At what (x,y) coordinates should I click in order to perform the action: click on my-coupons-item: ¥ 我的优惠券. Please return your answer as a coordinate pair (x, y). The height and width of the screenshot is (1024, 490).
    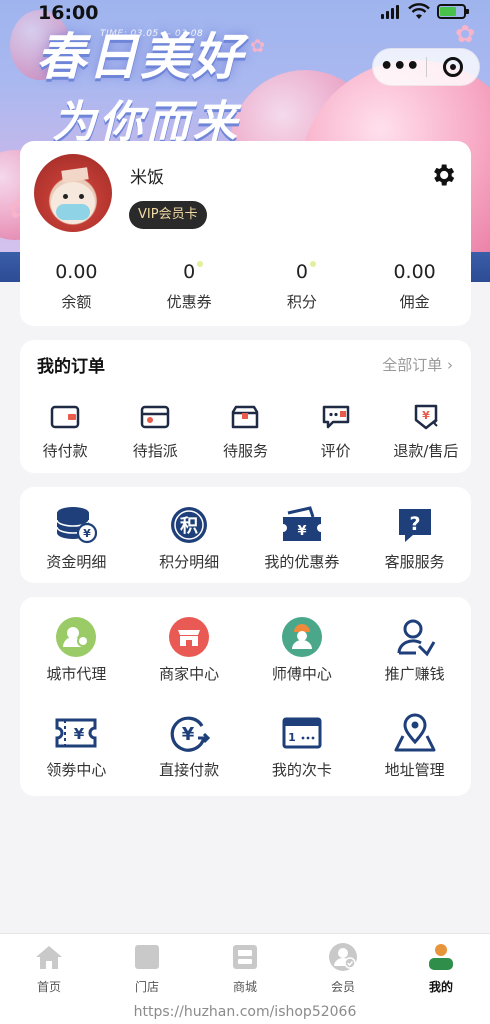
    Looking at the image, I should click on (302, 538).